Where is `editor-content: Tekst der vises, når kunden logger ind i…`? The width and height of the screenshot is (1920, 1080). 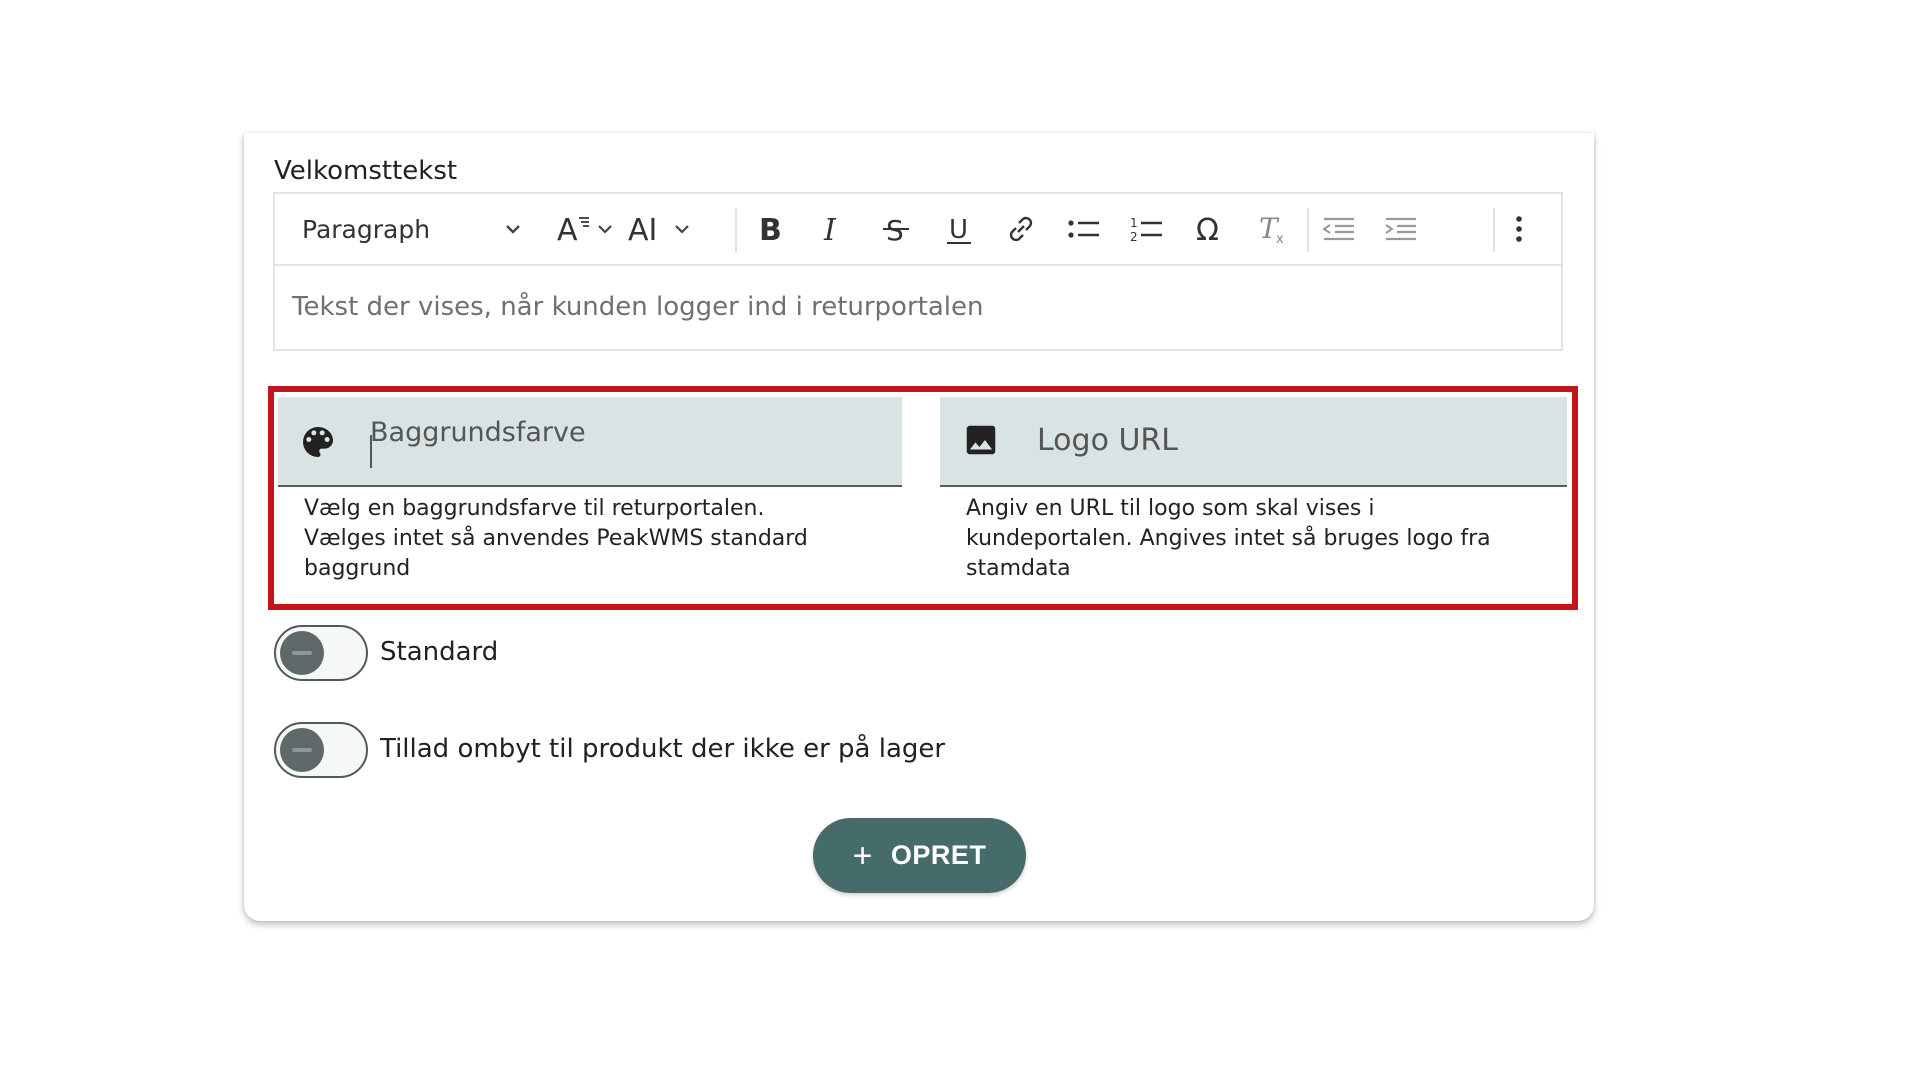
editor-content: Tekst der vises, når kunden logger ind i… is located at coordinates (637, 307).